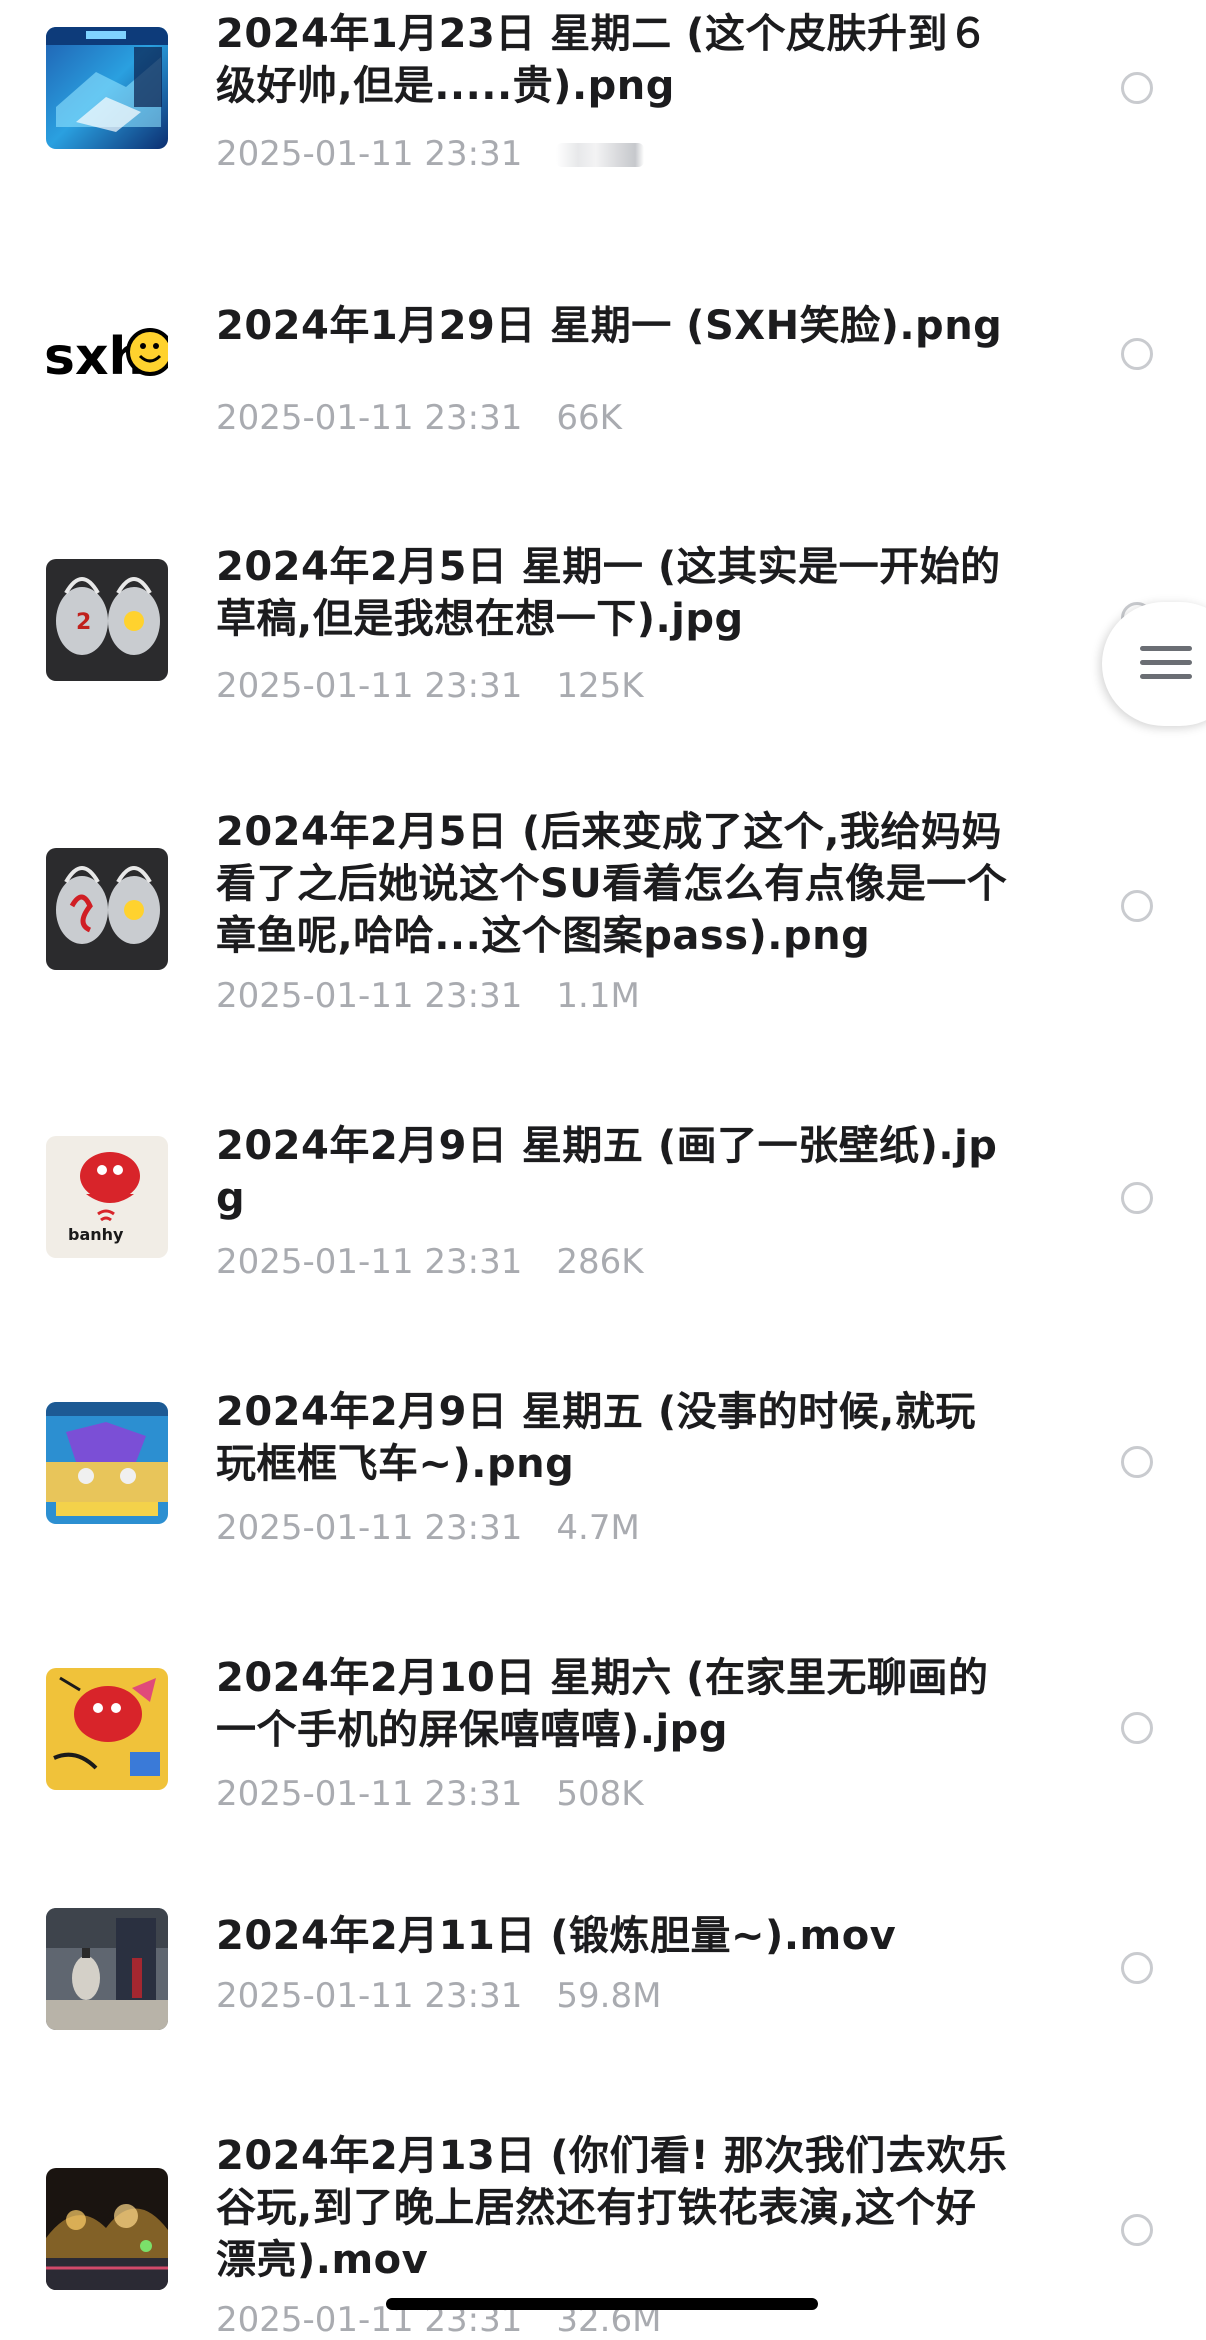  Describe the element at coordinates (107, 1197) in the screenshot. I see `red-character-wallpaper-thumbnail: banhy` at that location.